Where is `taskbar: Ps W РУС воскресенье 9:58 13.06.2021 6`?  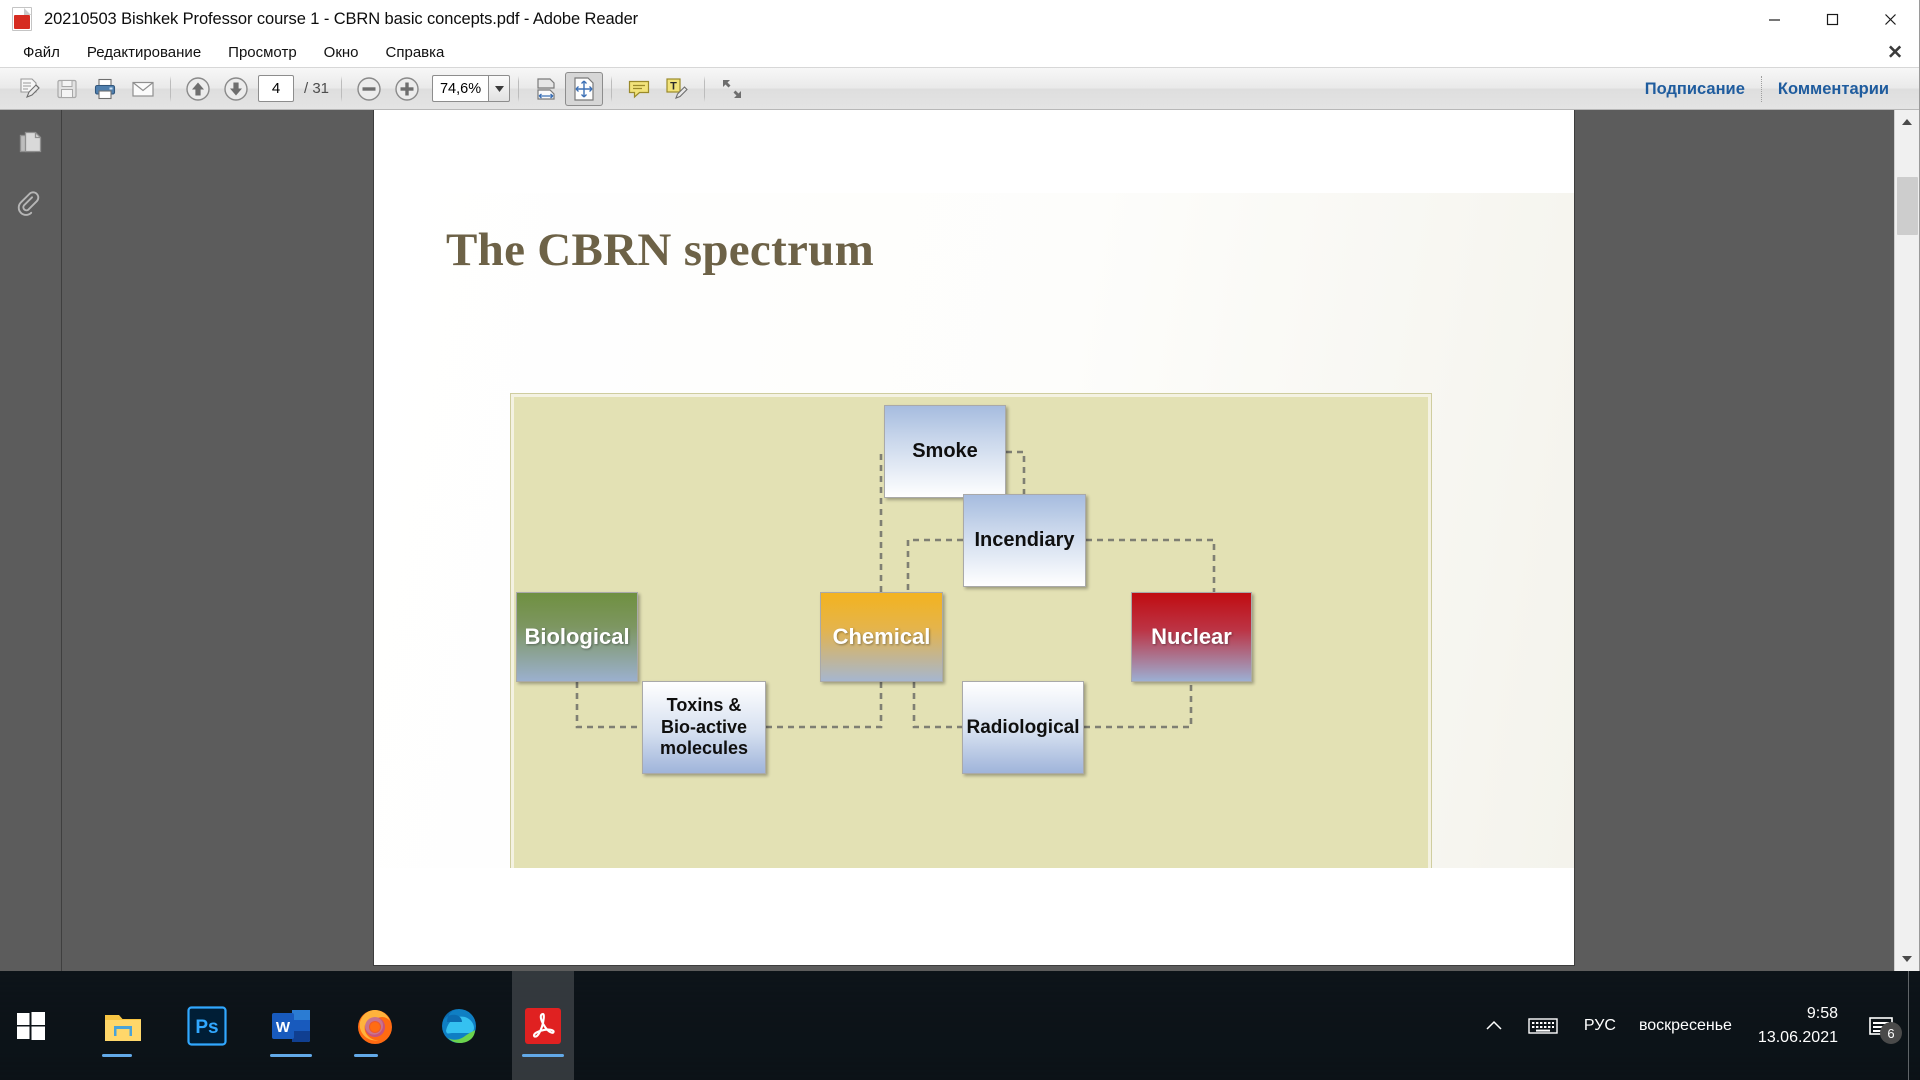 taskbar: Ps W РУС воскресенье 9:58 13.06.2021 6 is located at coordinates (960, 1025).